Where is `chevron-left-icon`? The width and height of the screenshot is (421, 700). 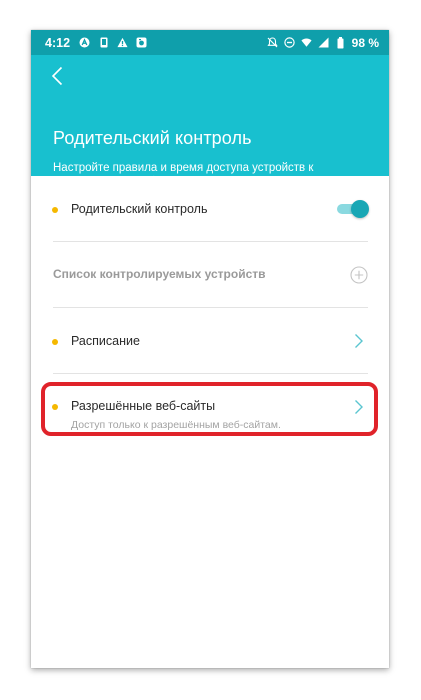
chevron-left-icon is located at coordinates (57, 78).